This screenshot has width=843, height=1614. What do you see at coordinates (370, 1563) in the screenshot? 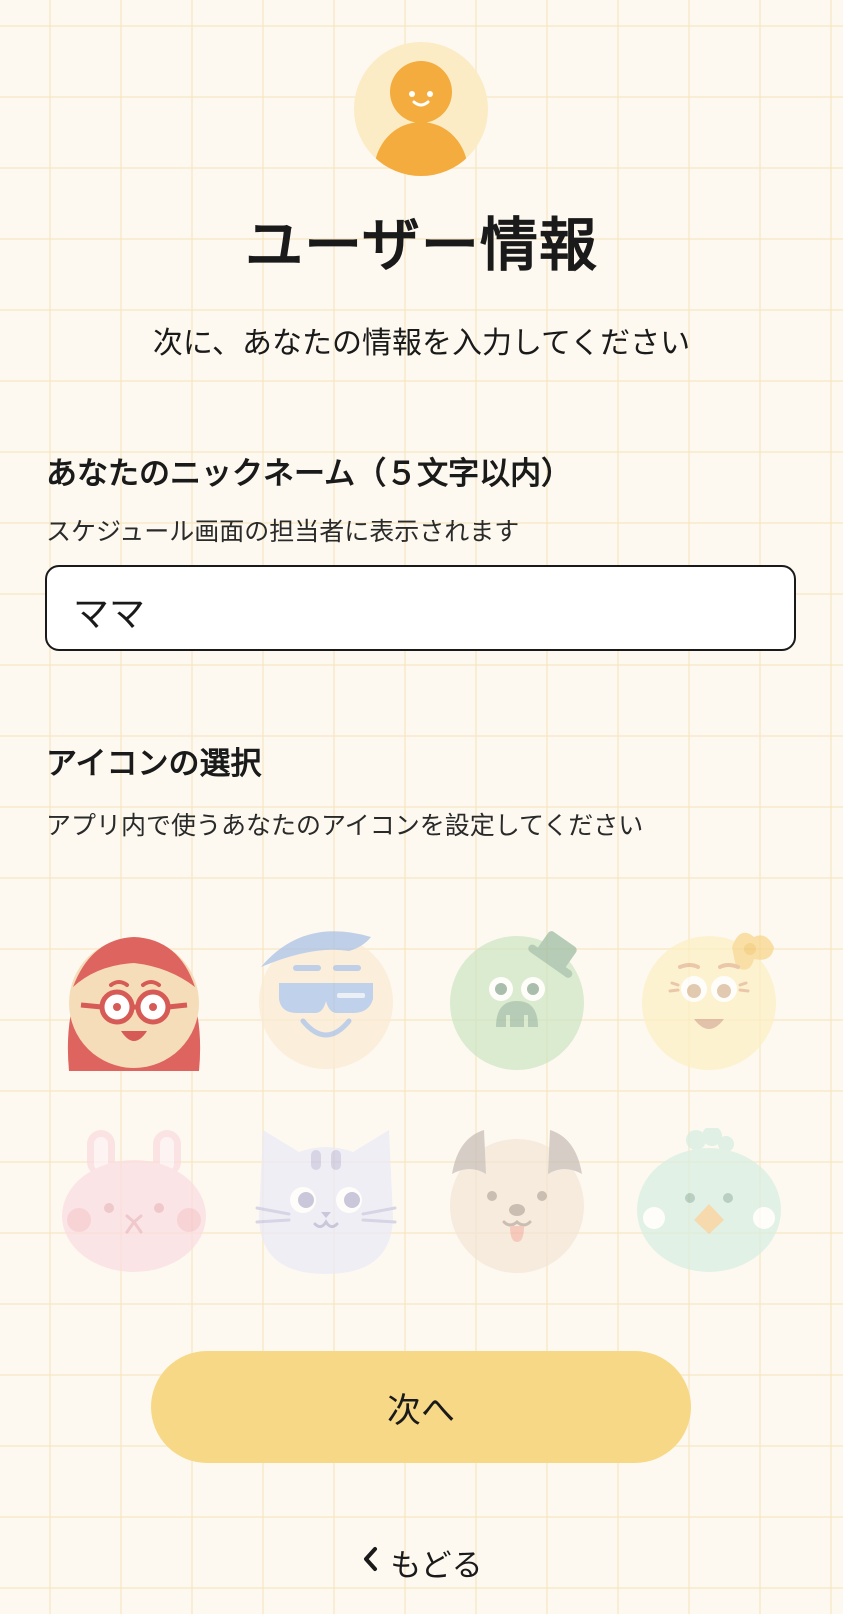
I see `chevron-left-icon` at bounding box center [370, 1563].